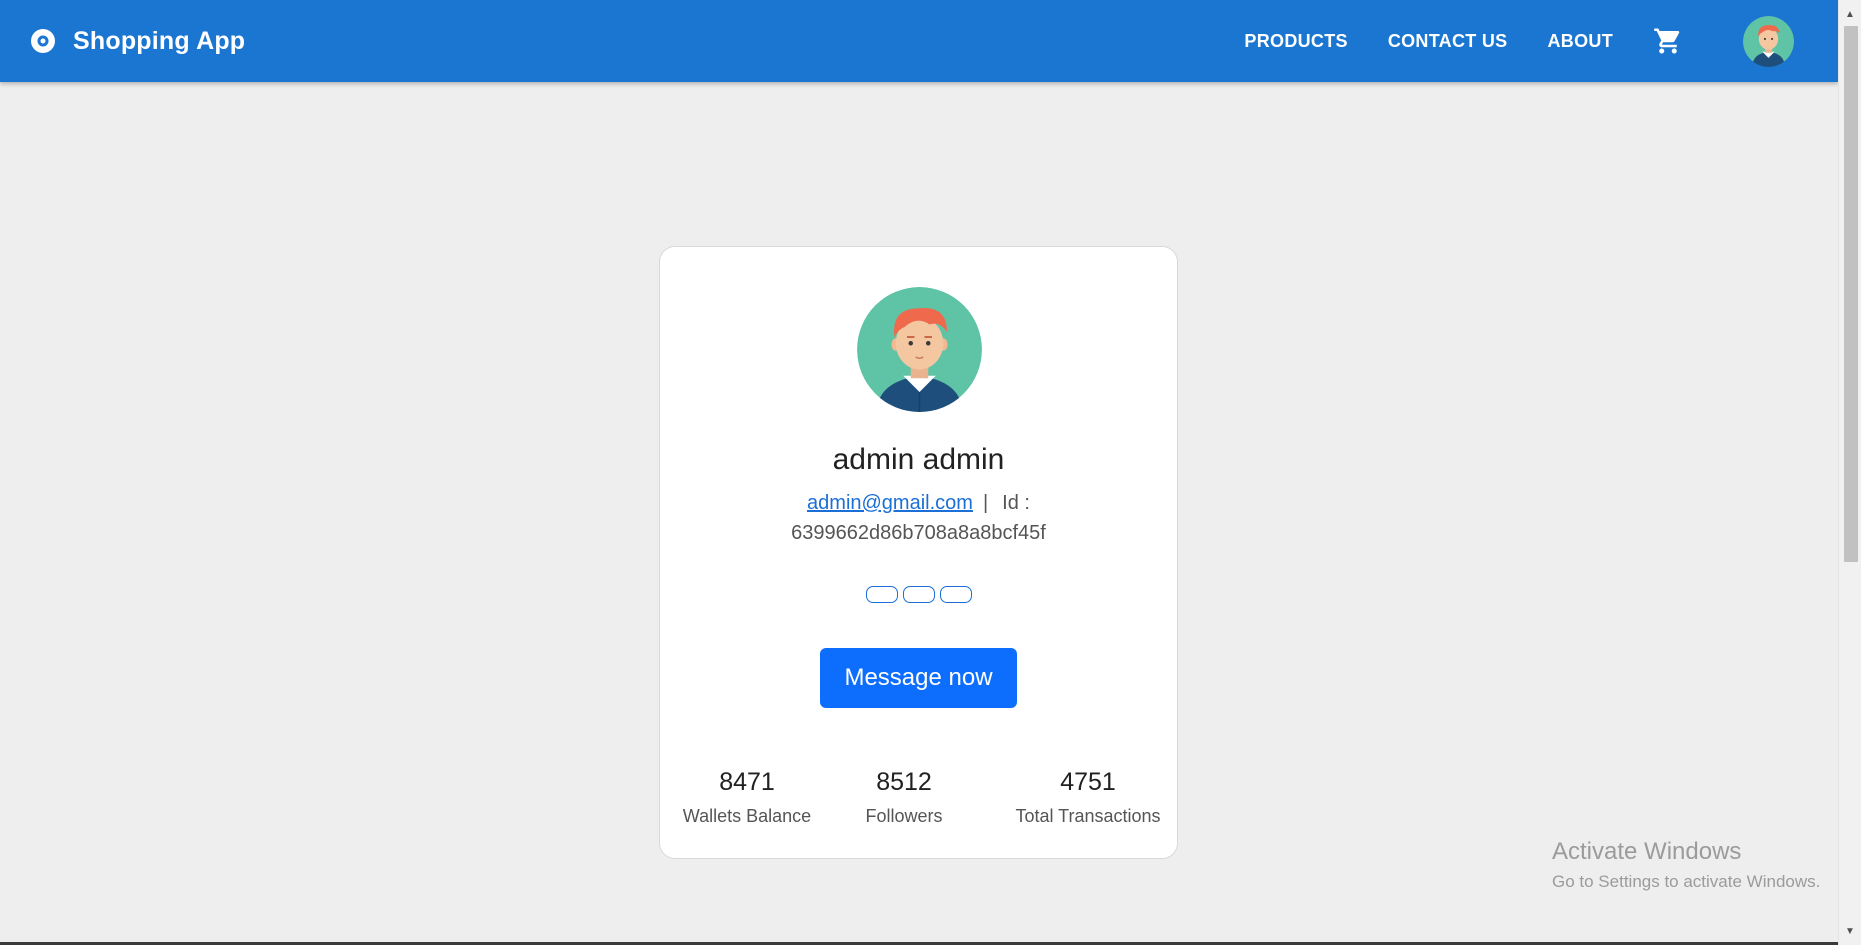 The image size is (1861, 945). I want to click on stat-label: Wallets Balance, so click(747, 816).